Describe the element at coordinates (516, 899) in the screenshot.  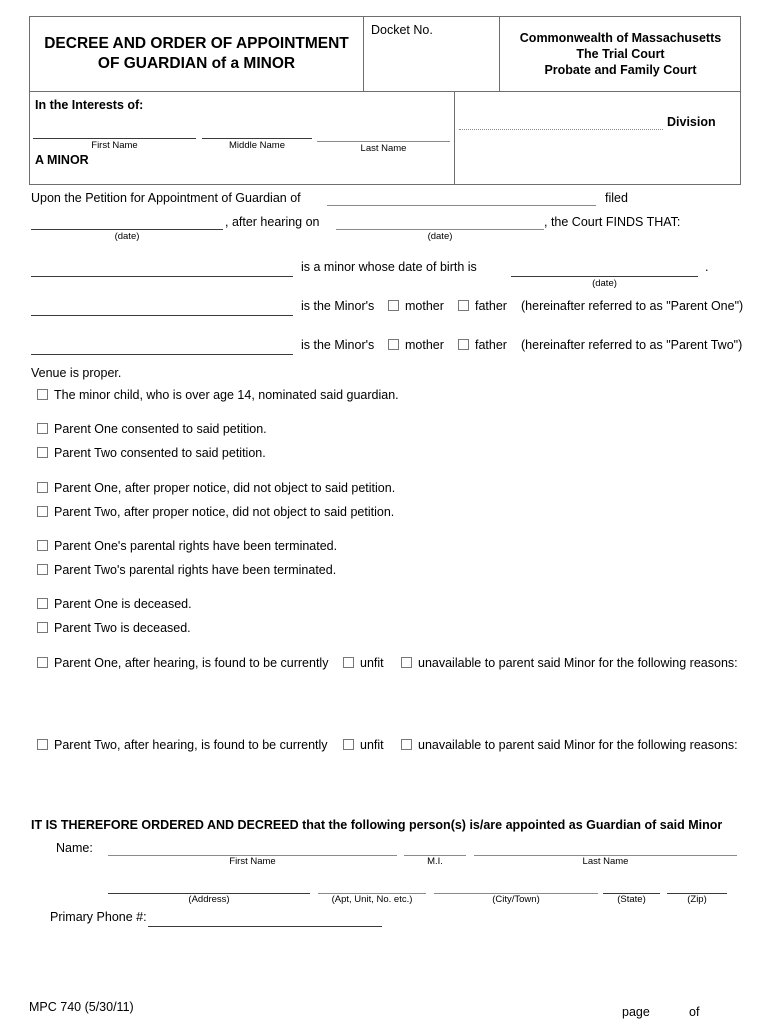
I see `guardian-city-caption: (City/Town)` at that location.